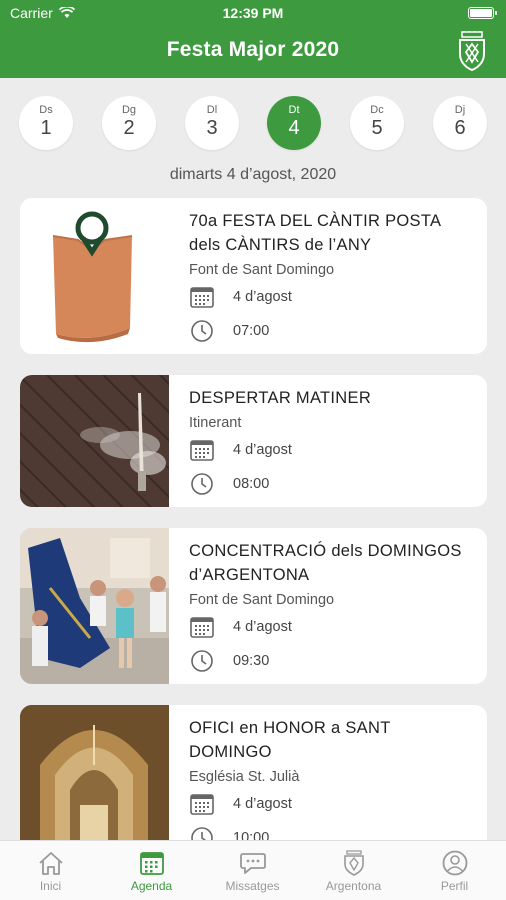 This screenshot has height=900, width=506. Describe the element at coordinates (280, 245) in the screenshot. I see `event-title-line: dels CÀNTIRS de l’ANY` at that location.